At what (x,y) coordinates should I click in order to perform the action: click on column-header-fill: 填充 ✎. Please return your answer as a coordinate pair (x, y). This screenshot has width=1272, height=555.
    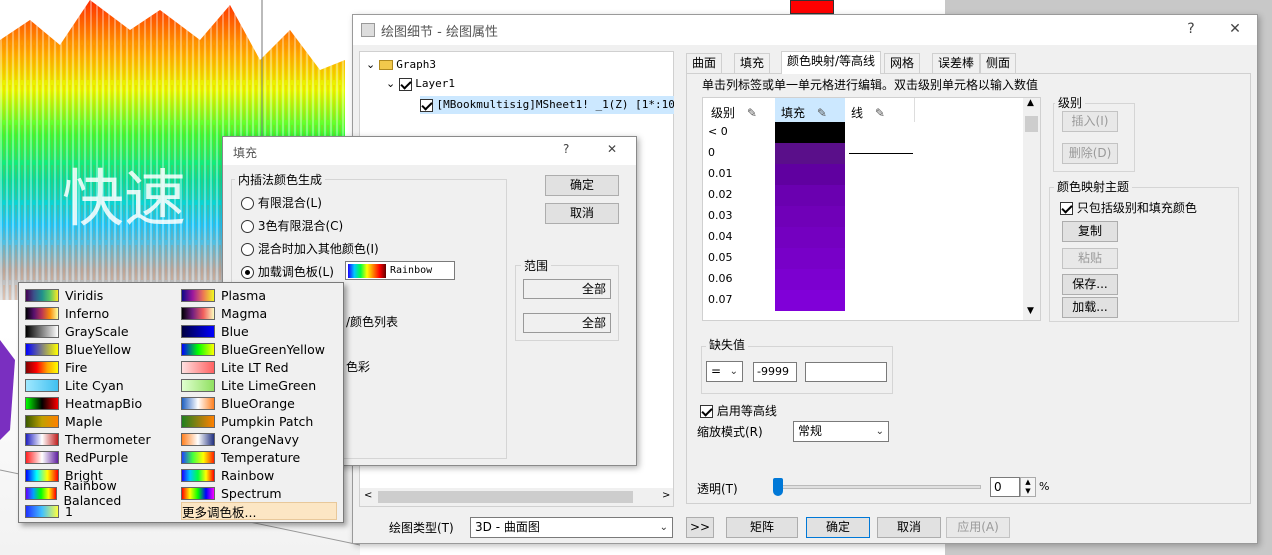
    Looking at the image, I should click on (810, 110).